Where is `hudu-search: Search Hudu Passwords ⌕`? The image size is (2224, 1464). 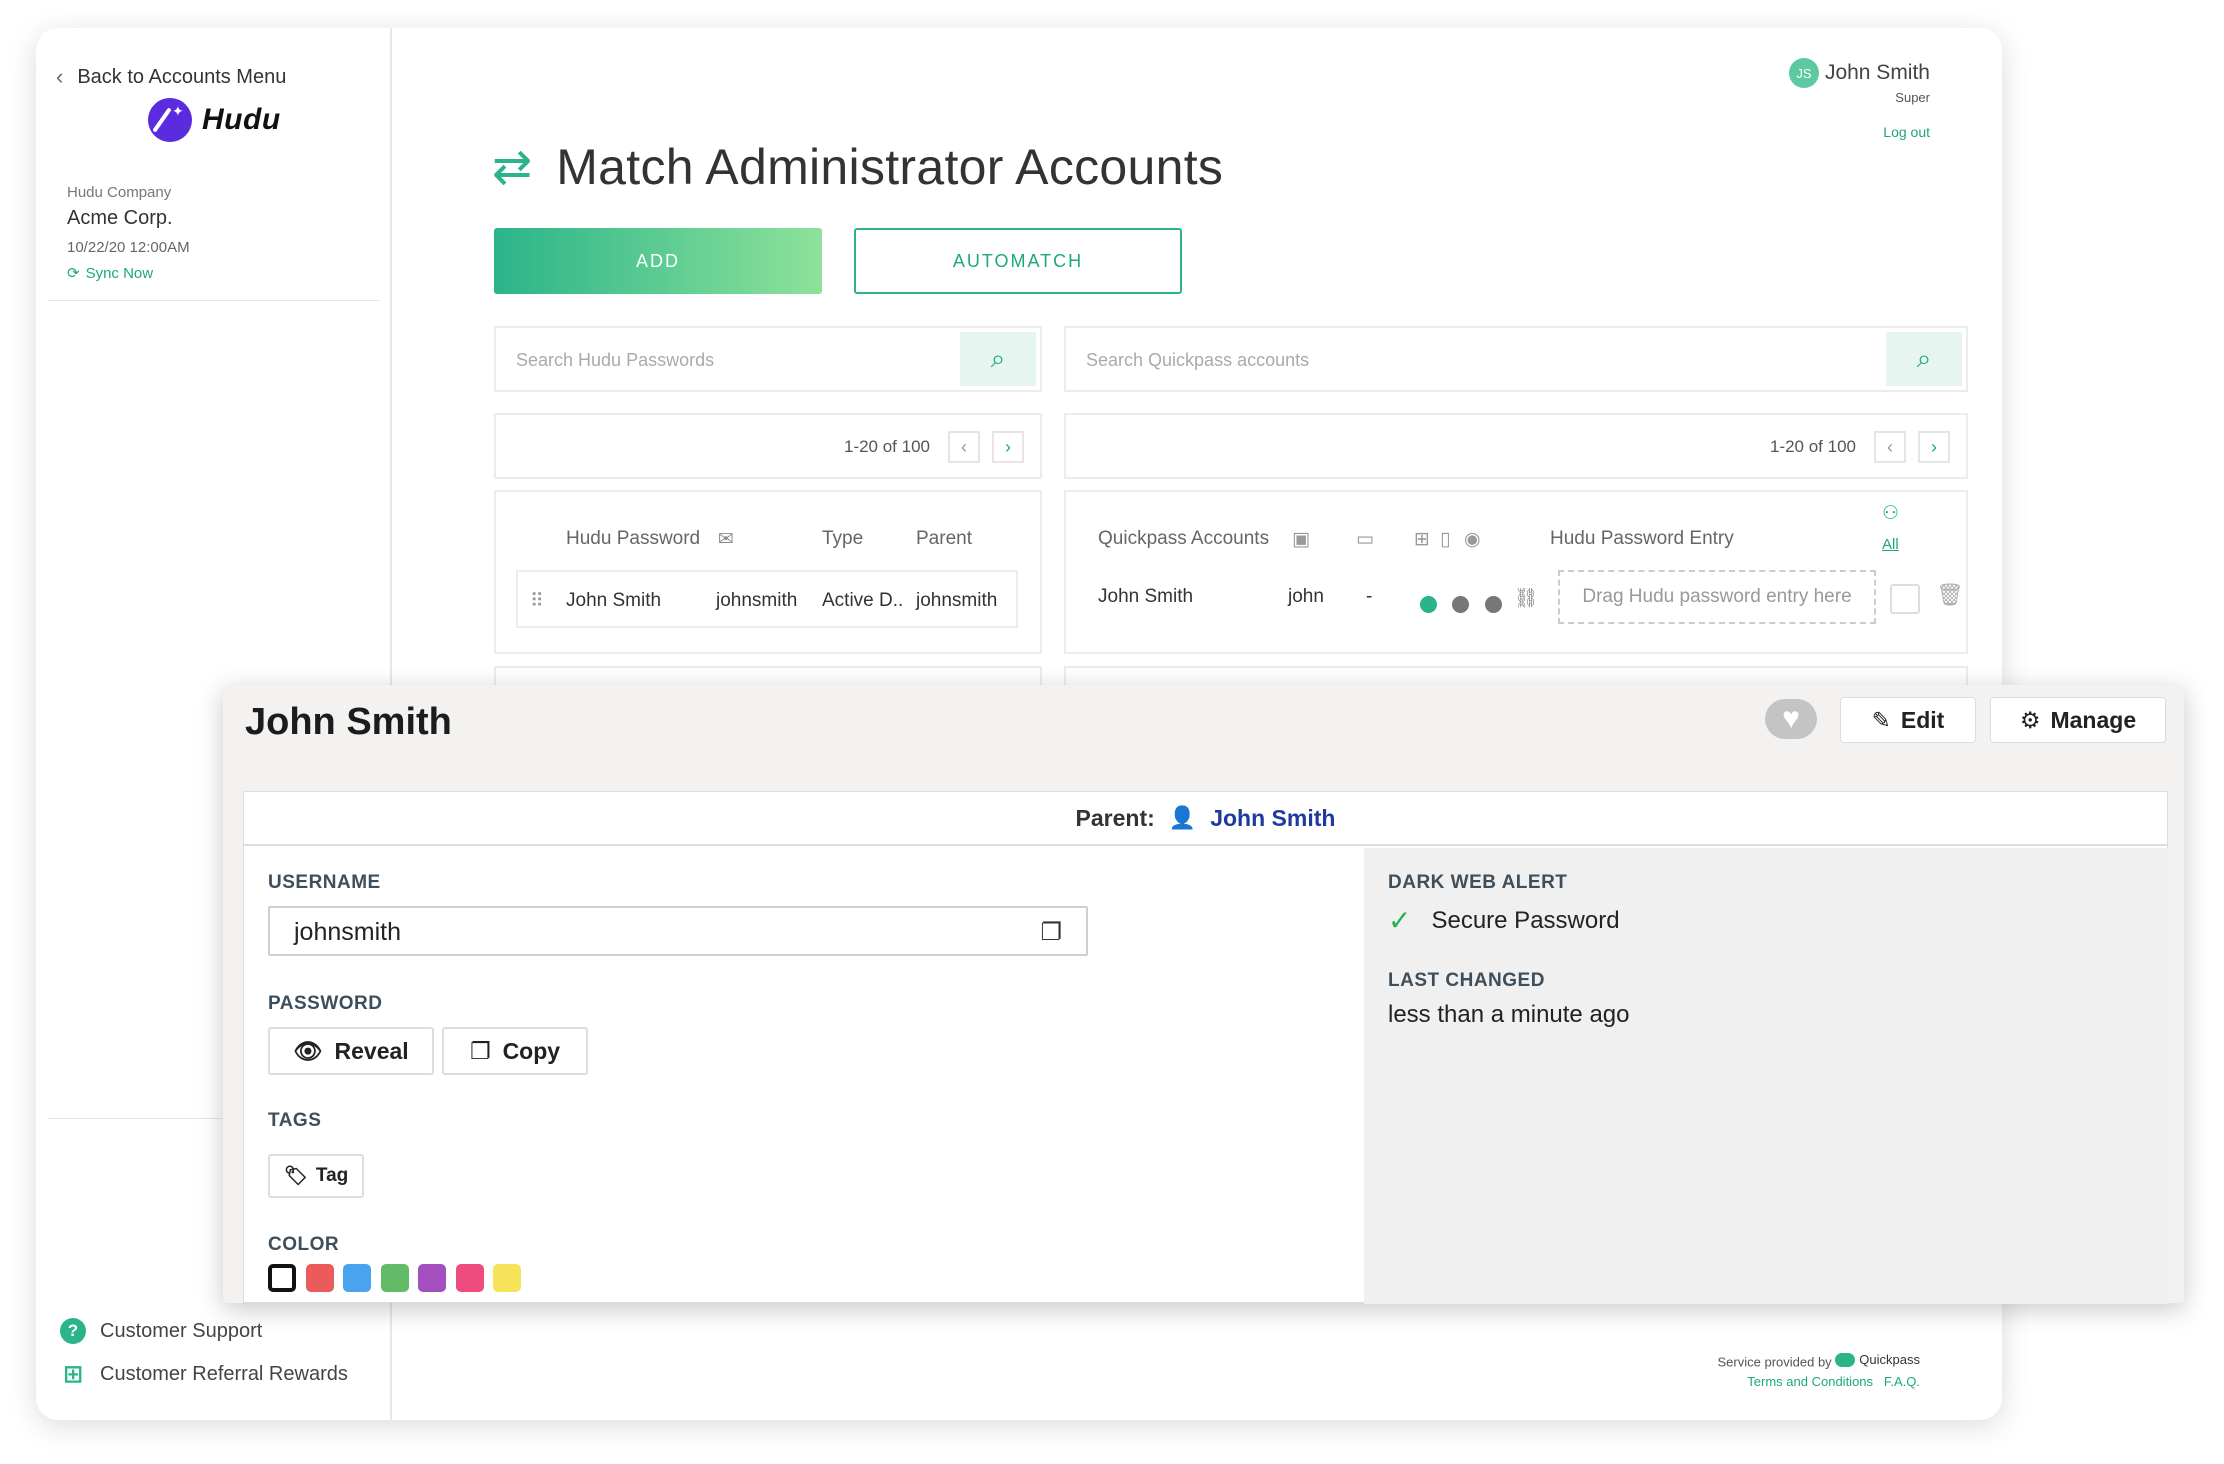 hudu-search: Search Hudu Passwords ⌕ is located at coordinates (768, 359).